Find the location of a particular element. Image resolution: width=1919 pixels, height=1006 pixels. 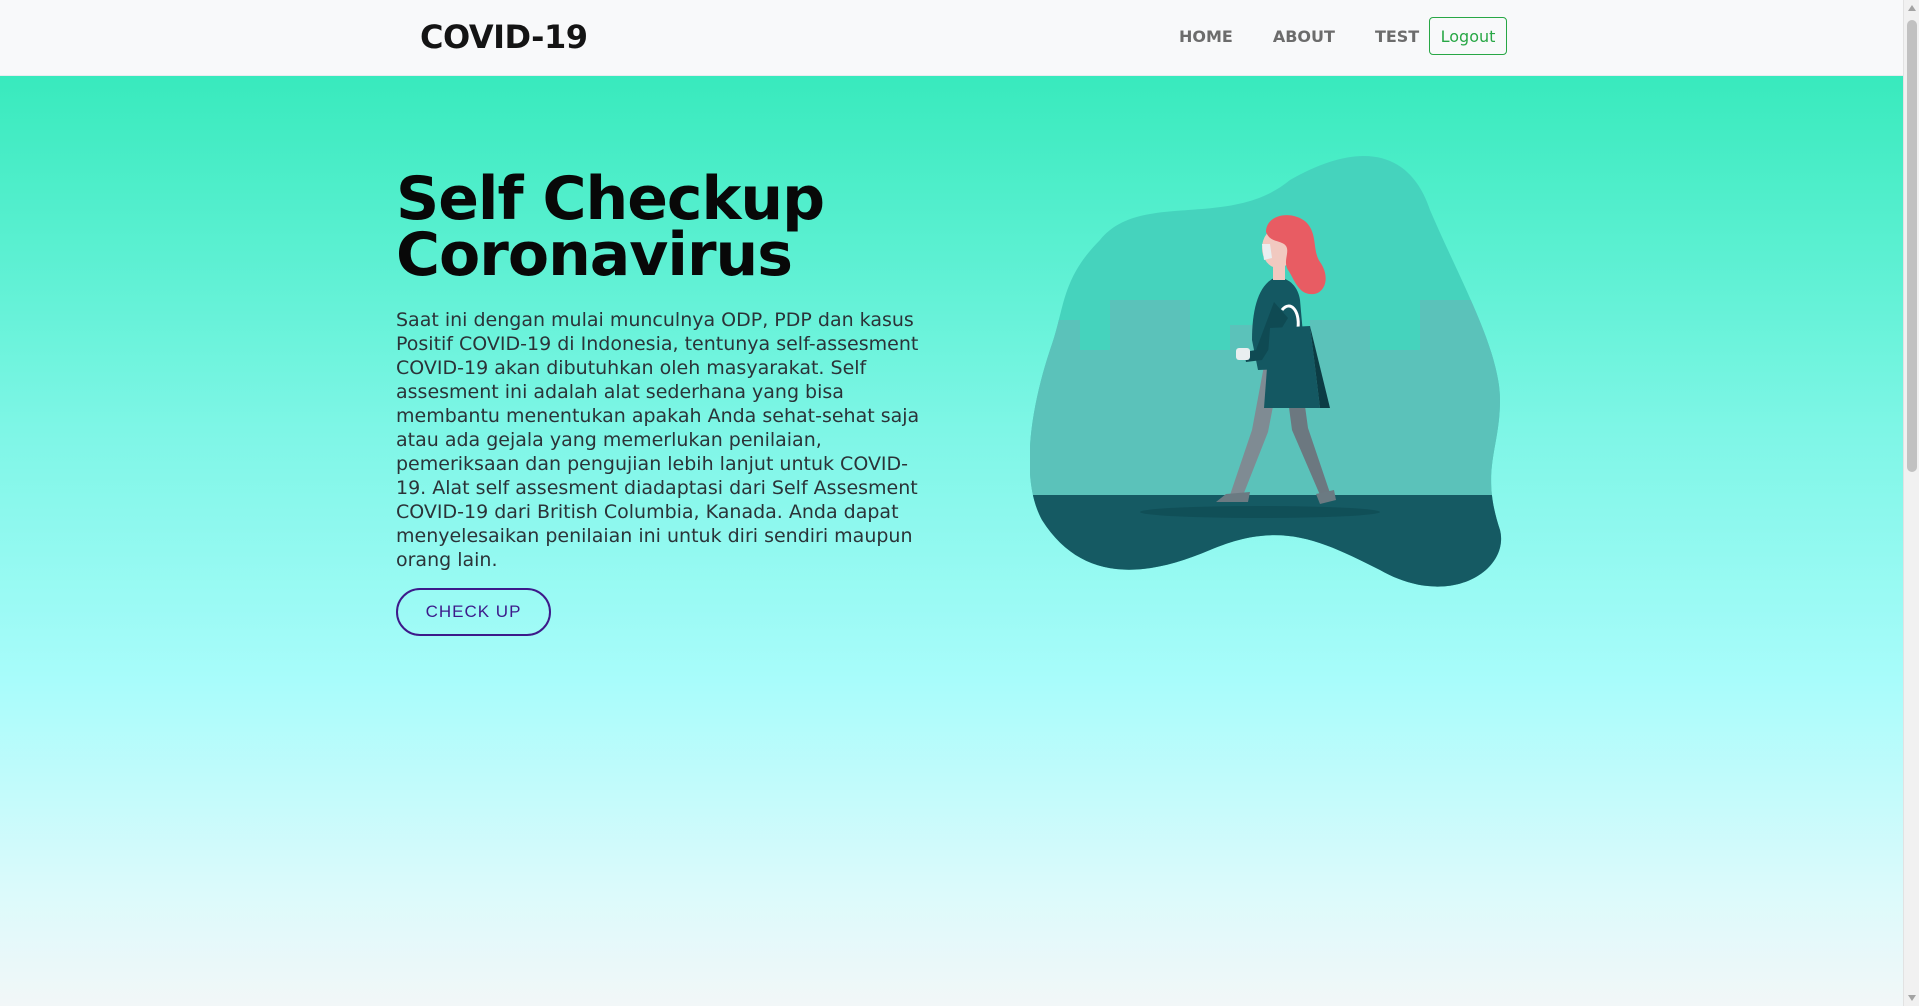

woman-walking-with-mask-illustration is located at coordinates (1266, 371).